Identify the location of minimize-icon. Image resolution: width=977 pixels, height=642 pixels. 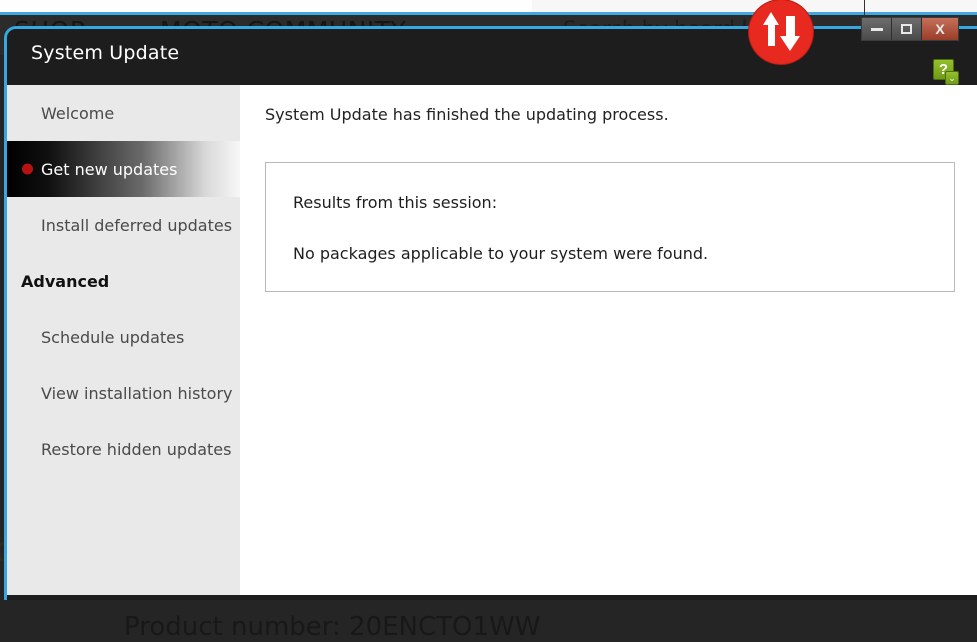
(876, 29).